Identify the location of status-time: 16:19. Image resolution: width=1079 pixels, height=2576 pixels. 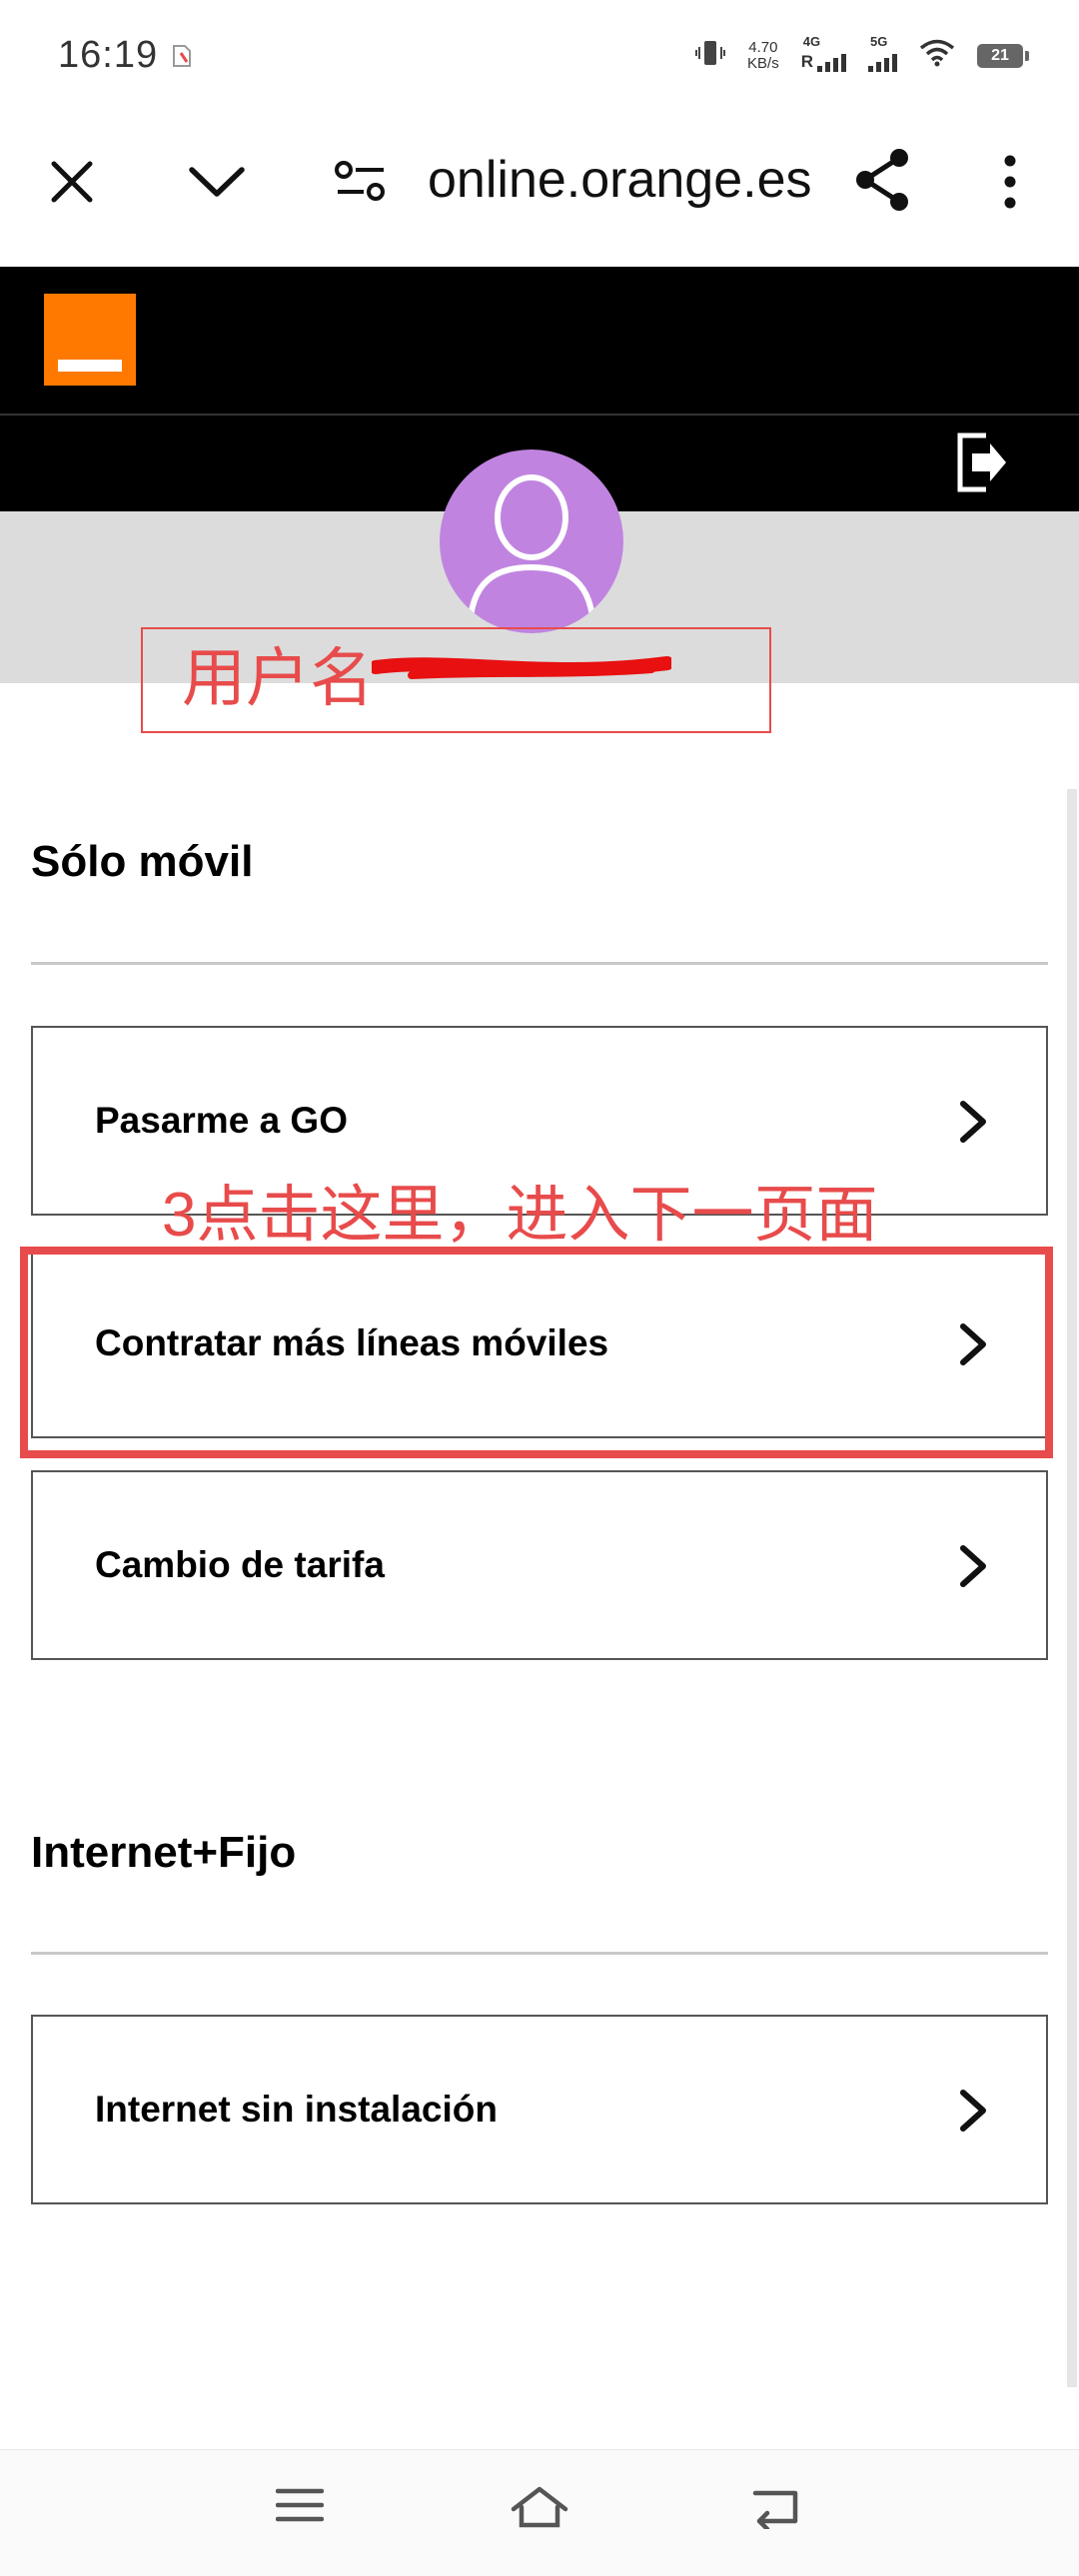
(108, 55).